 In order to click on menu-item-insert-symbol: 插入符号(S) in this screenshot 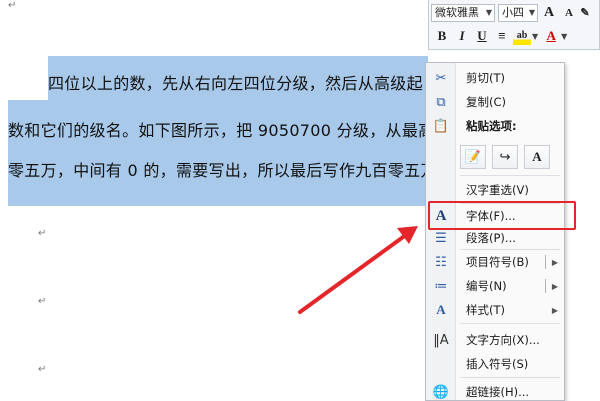, I will do `click(495, 364)`.